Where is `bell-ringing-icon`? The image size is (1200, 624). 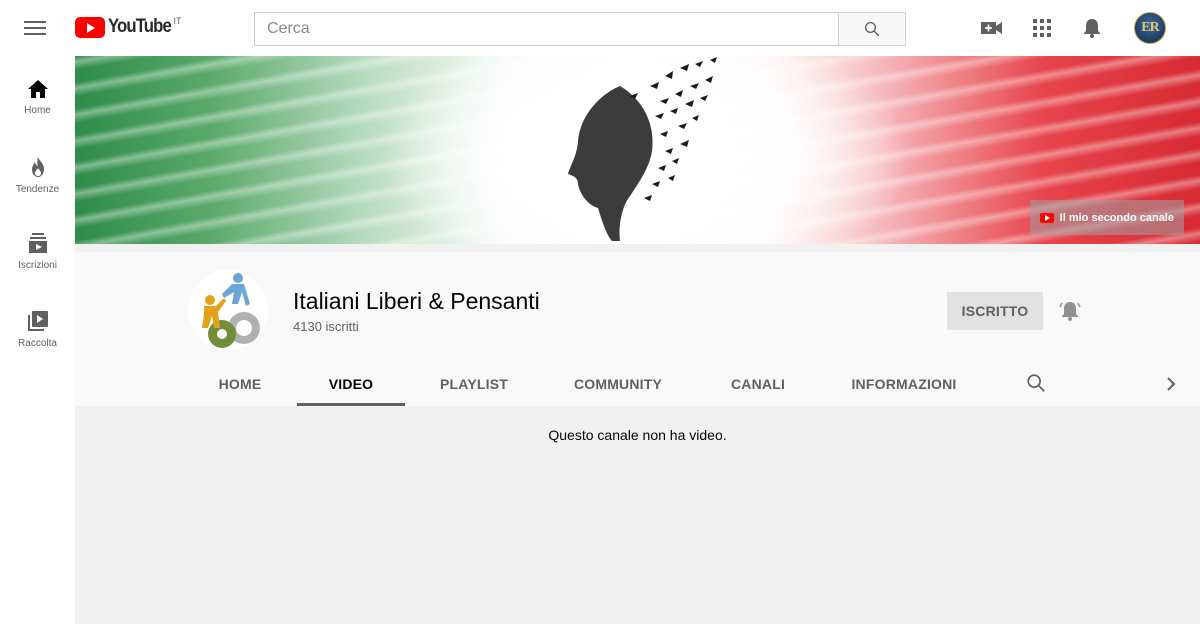 bell-ringing-icon is located at coordinates (1070, 311).